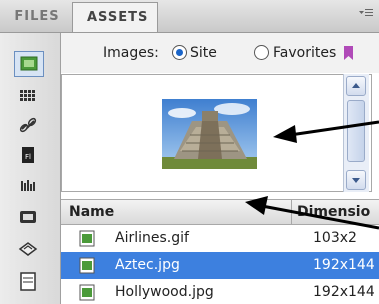  I want to click on shockwave-icon, so click(29, 186).